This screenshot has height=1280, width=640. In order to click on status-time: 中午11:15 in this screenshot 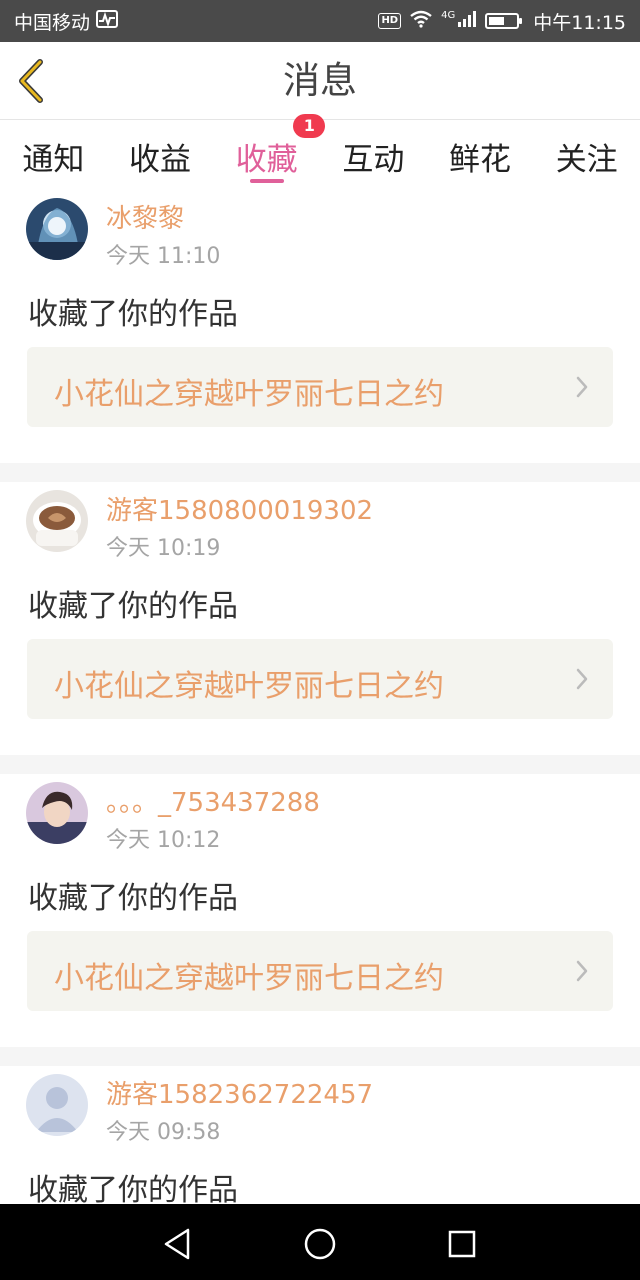, I will do `click(579, 22)`.